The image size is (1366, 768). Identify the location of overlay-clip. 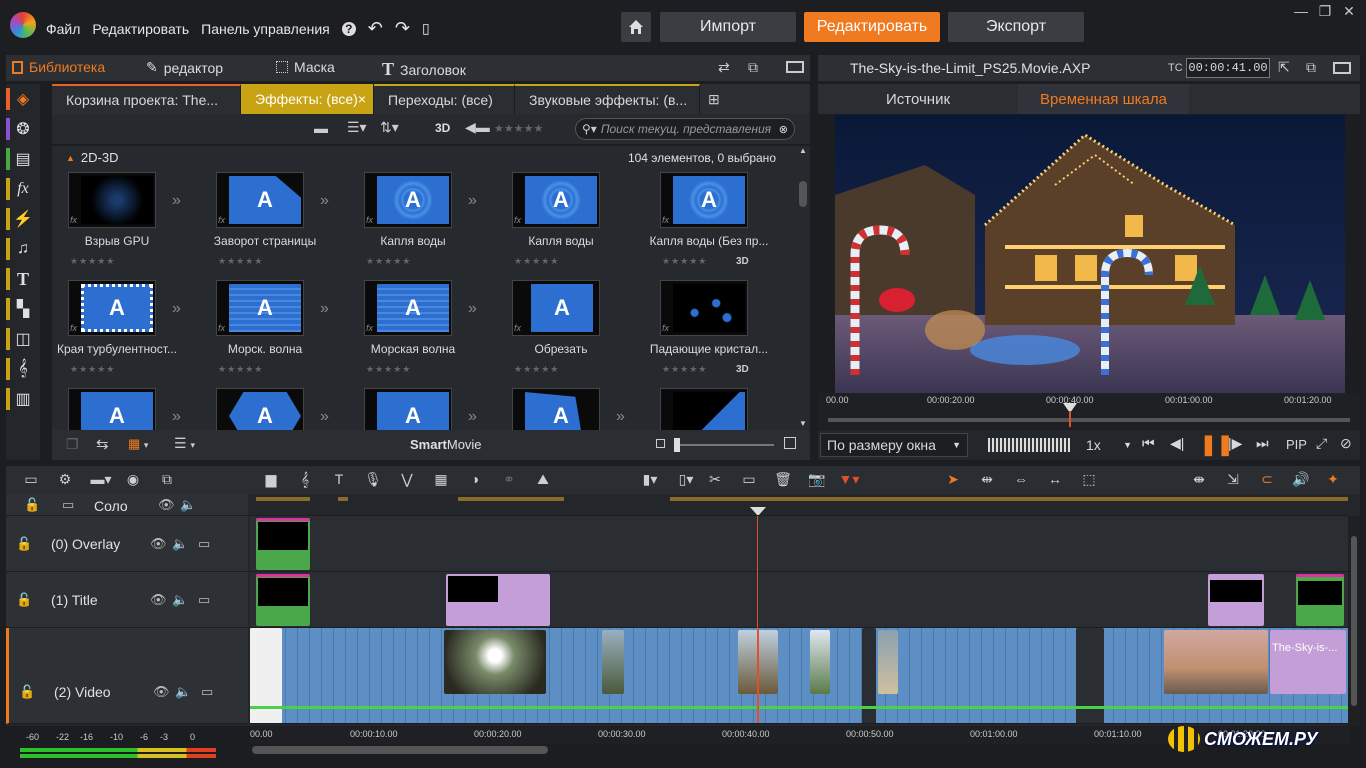
(283, 544).